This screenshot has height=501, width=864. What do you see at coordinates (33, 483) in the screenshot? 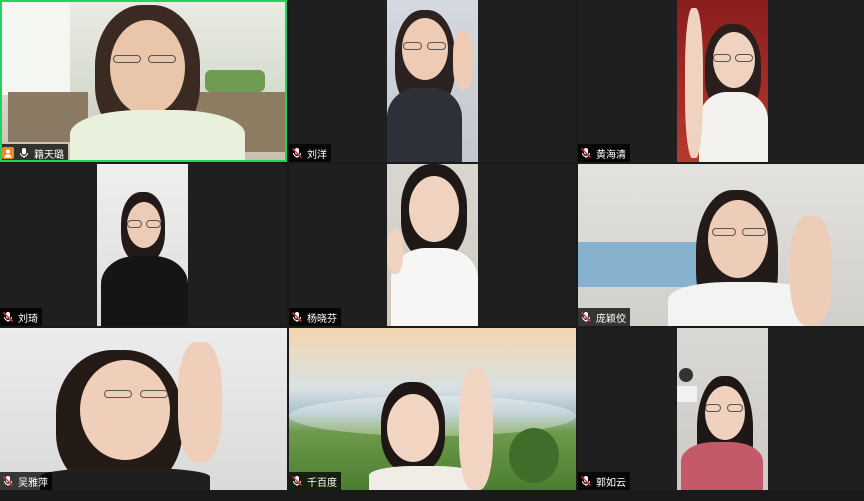
I see `participant-name: 吴雅萍` at bounding box center [33, 483].